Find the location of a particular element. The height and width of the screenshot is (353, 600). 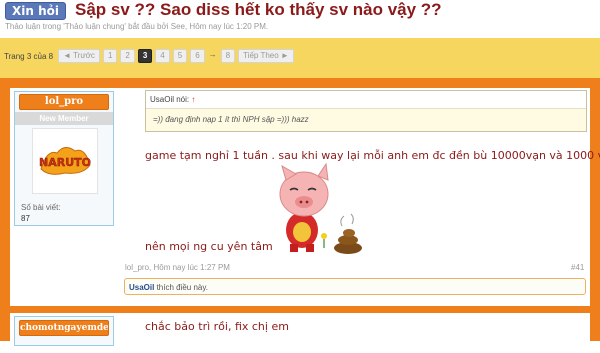

page-3-current: 3 is located at coordinates (145, 56).